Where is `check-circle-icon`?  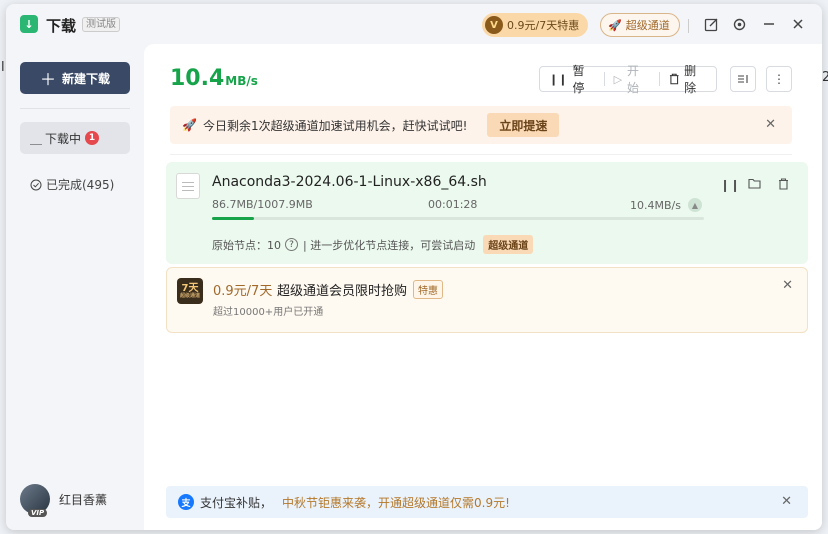 check-circle-icon is located at coordinates (36, 184).